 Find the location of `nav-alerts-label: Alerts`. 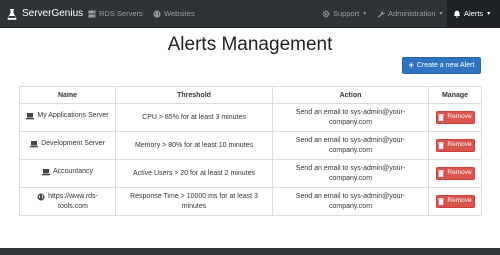

nav-alerts-label: Alerts is located at coordinates (474, 13).